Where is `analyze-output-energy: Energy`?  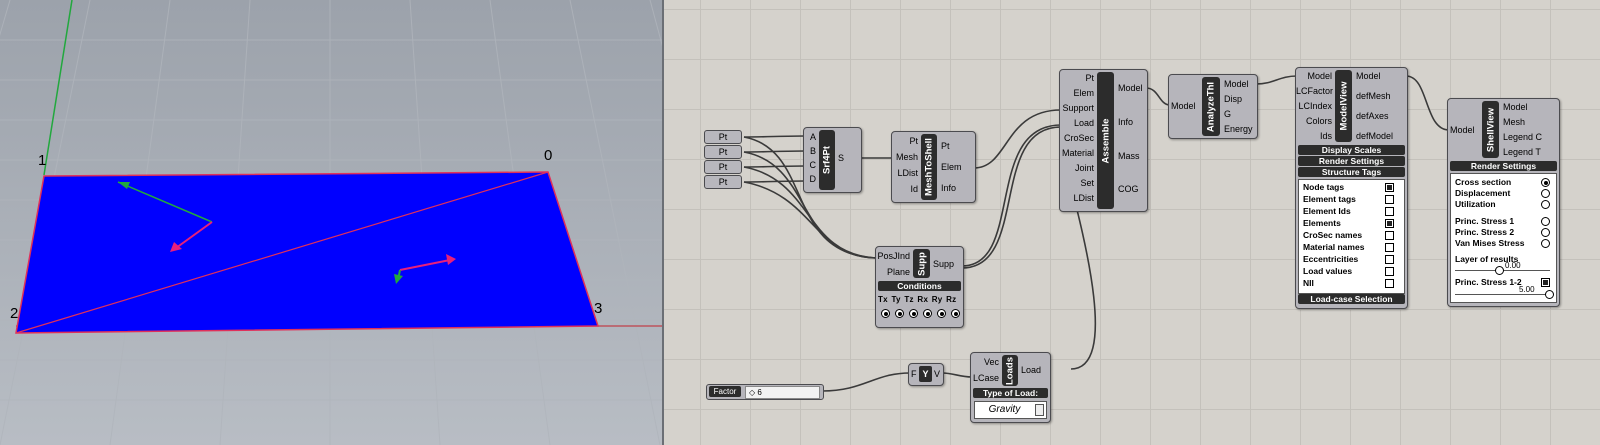
analyze-output-energy: Energy is located at coordinates (1238, 129).